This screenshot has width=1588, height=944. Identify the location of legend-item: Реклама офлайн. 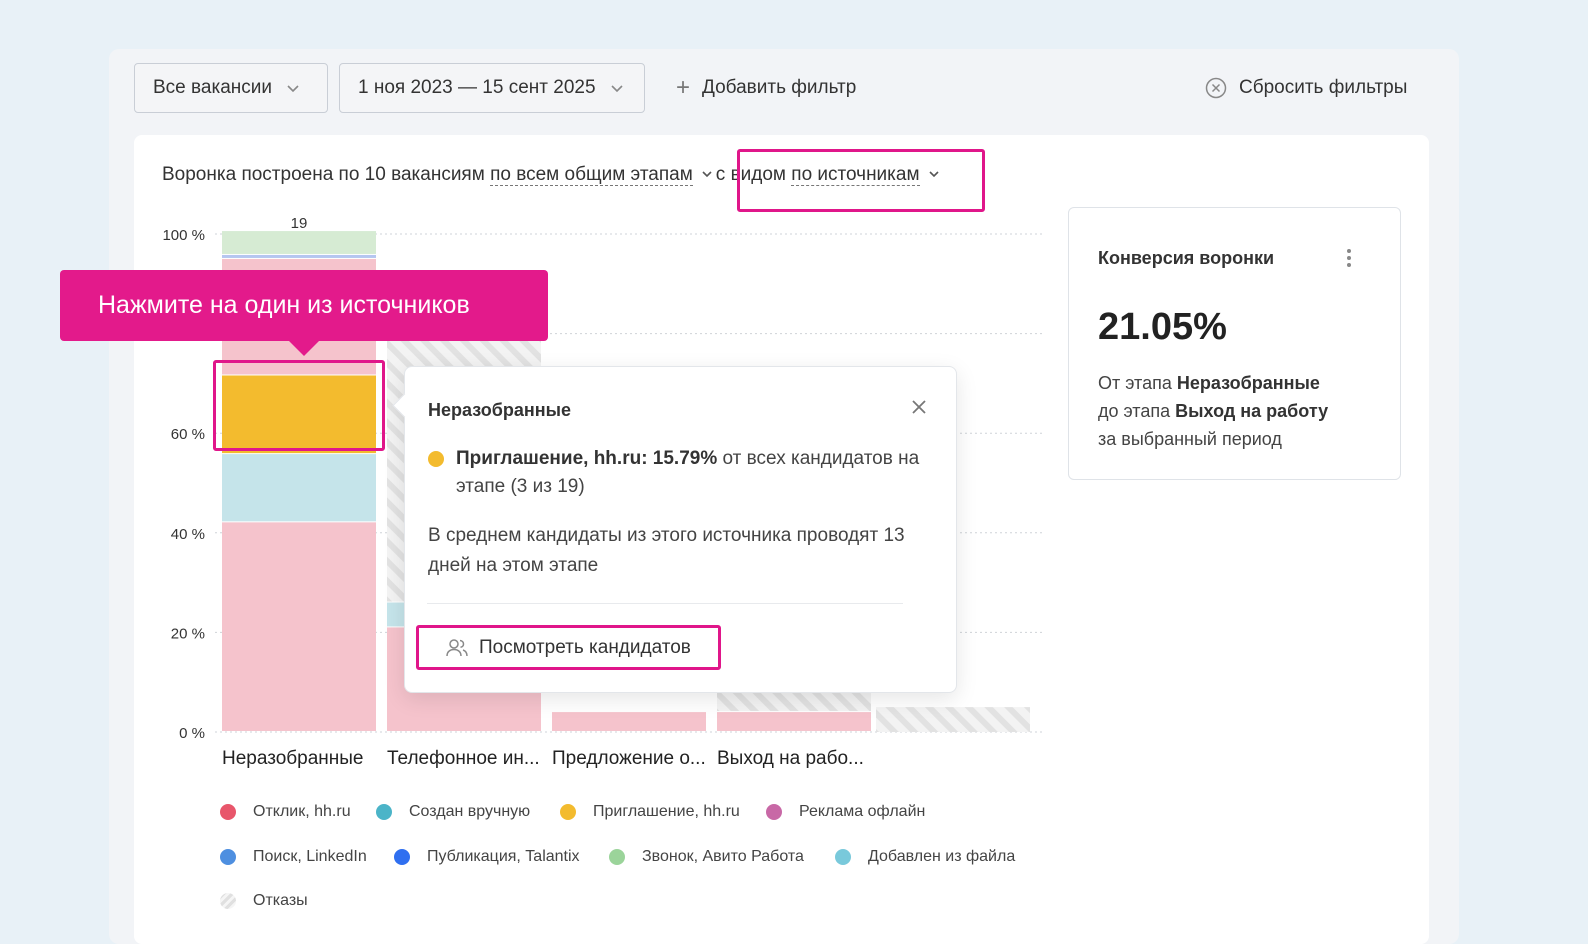
(845, 812).